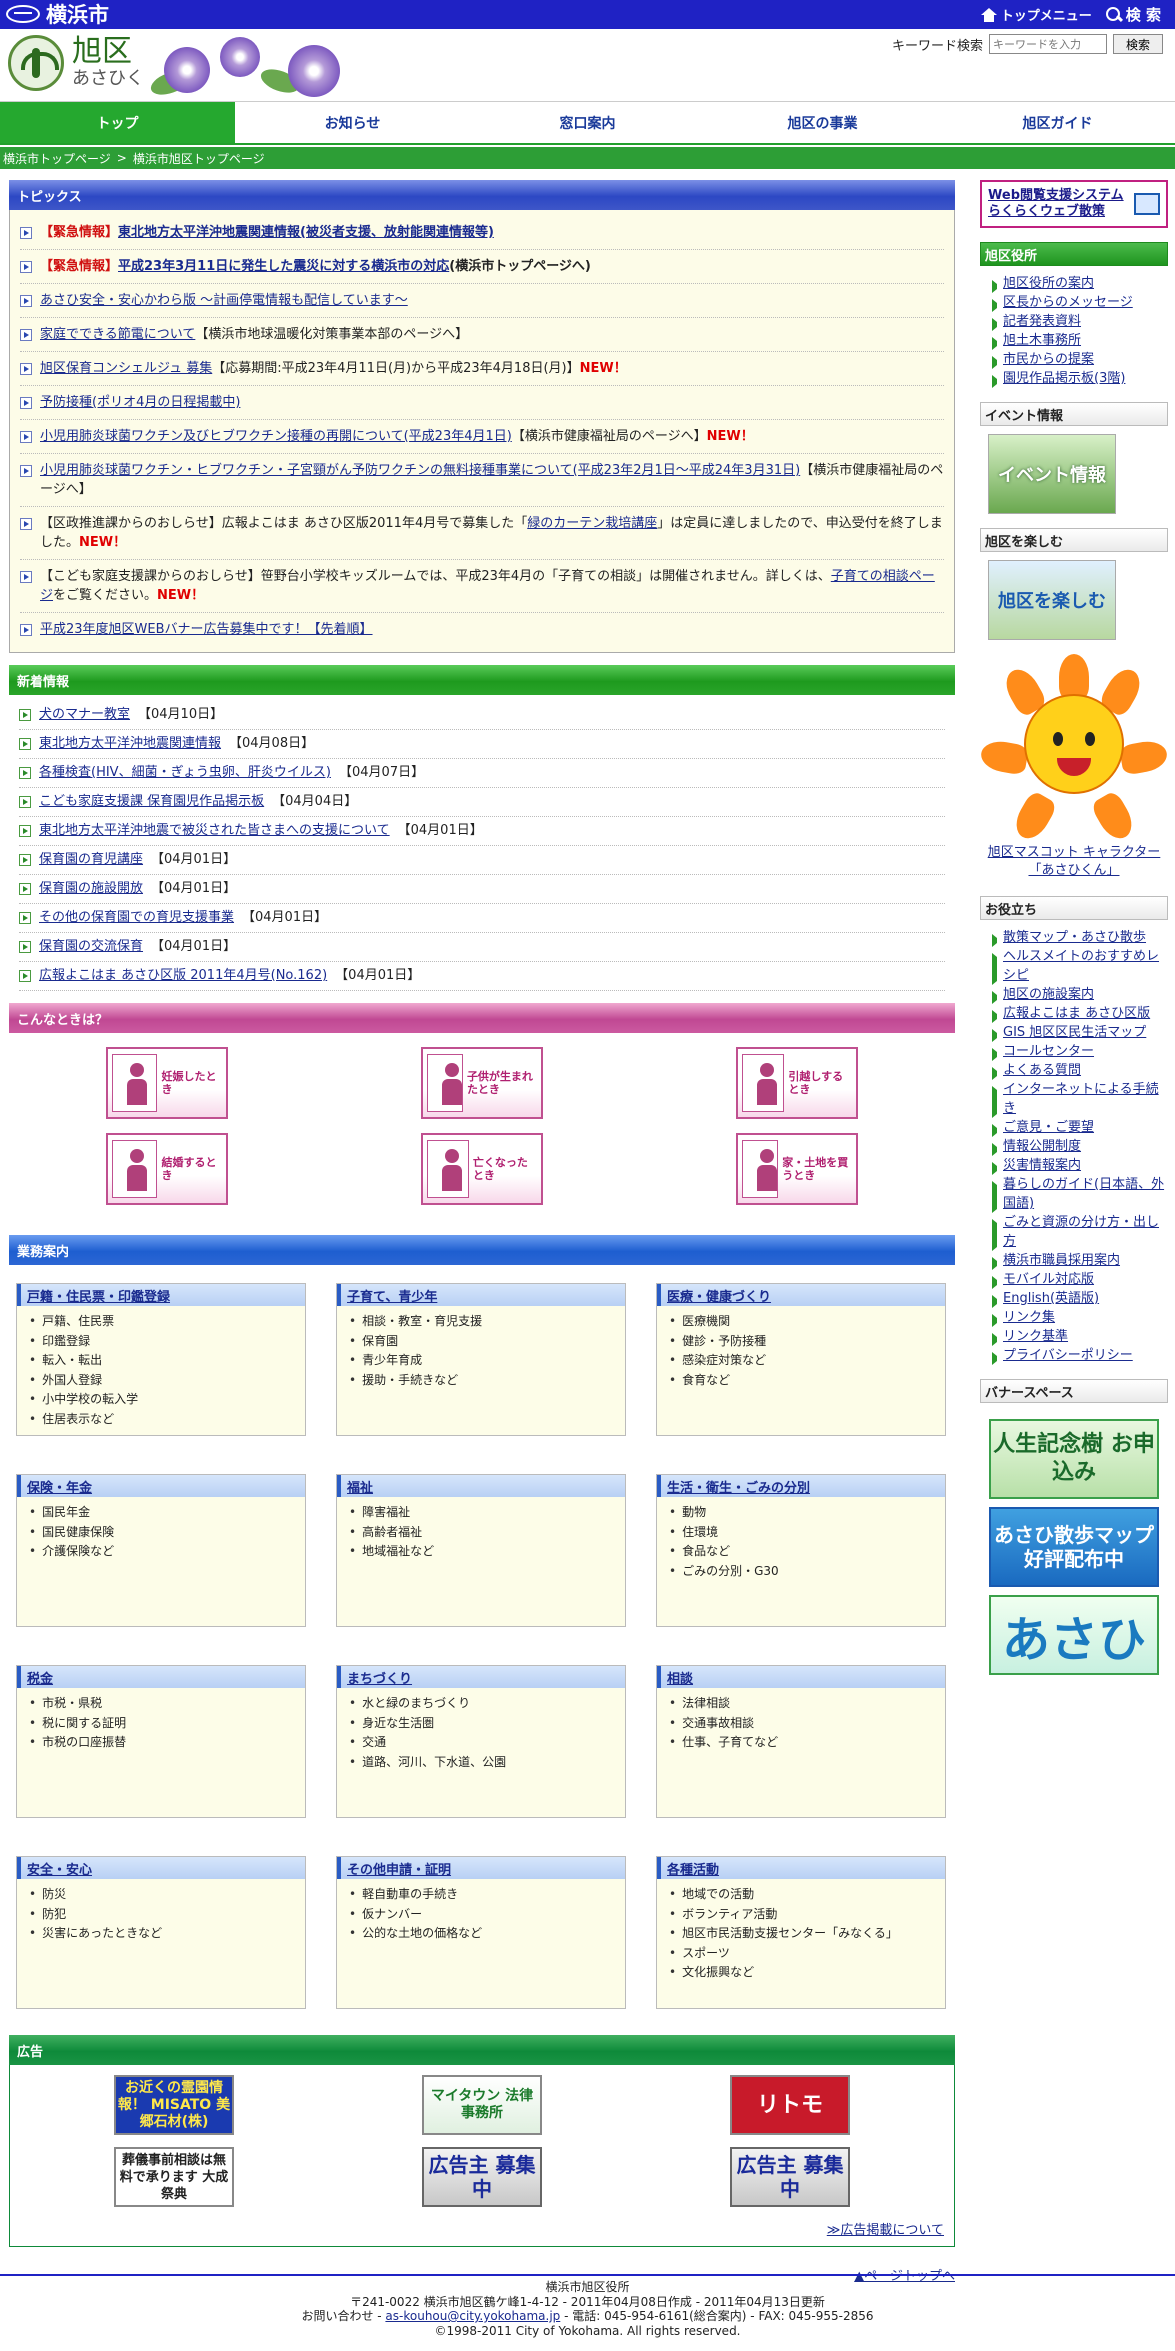  What do you see at coordinates (1042, 321) in the screenshot?
I see `sidebar-link: 記者発表資料` at bounding box center [1042, 321].